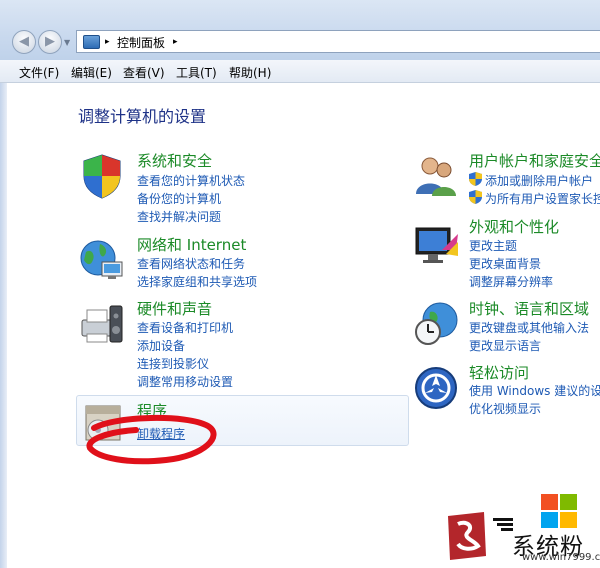 This screenshot has height=568, width=600. Describe the element at coordinates (102, 176) in the screenshot. I see `security-shield-icon` at that location.